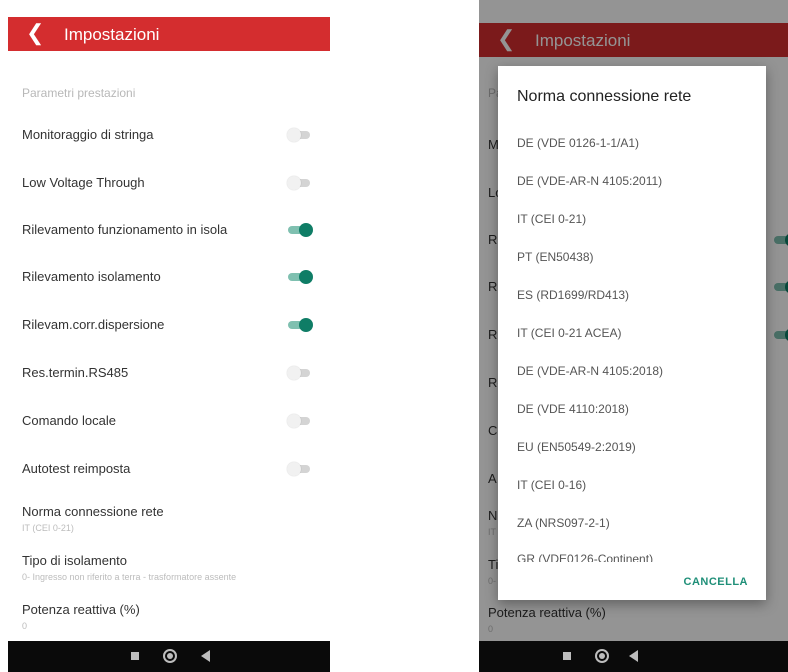 This screenshot has width=788, height=672. I want to click on dialog-option: DE (VDE 4110:2018), so click(573, 409).